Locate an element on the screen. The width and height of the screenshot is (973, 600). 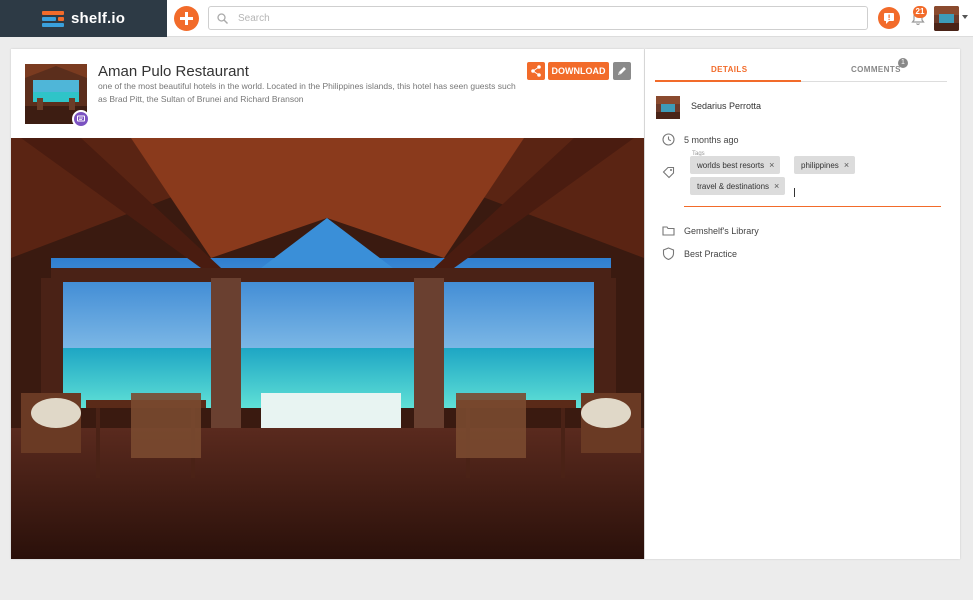
gem-title: Aman Pulo Restaurant is located at coordinates (173, 71).